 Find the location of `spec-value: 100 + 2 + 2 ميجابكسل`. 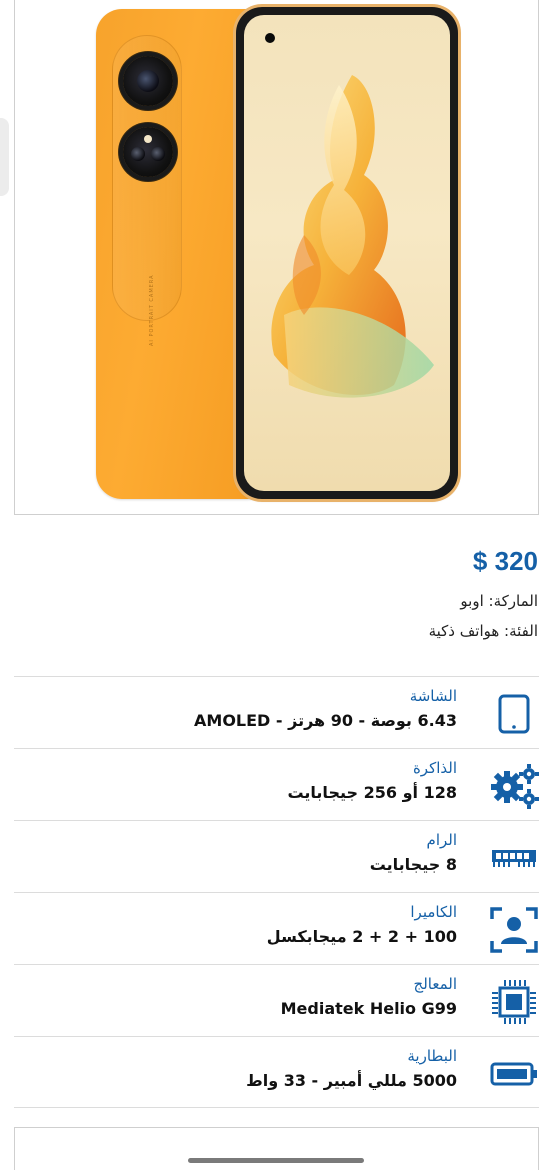

spec-value: 100 + 2 + 2 ميجابكسل is located at coordinates (361, 936).